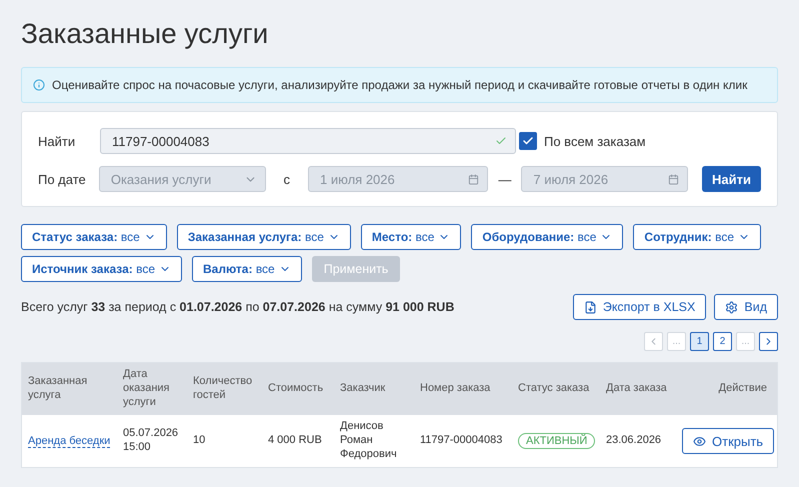 The width and height of the screenshot is (799, 487). What do you see at coordinates (223, 389) in the screenshot?
I see `column-header: Количество гостей` at bounding box center [223, 389].